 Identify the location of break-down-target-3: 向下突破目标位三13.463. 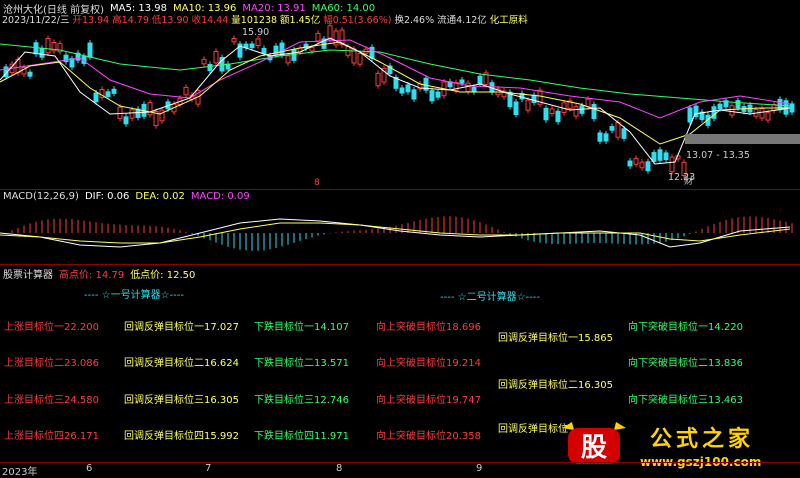
(685, 400).